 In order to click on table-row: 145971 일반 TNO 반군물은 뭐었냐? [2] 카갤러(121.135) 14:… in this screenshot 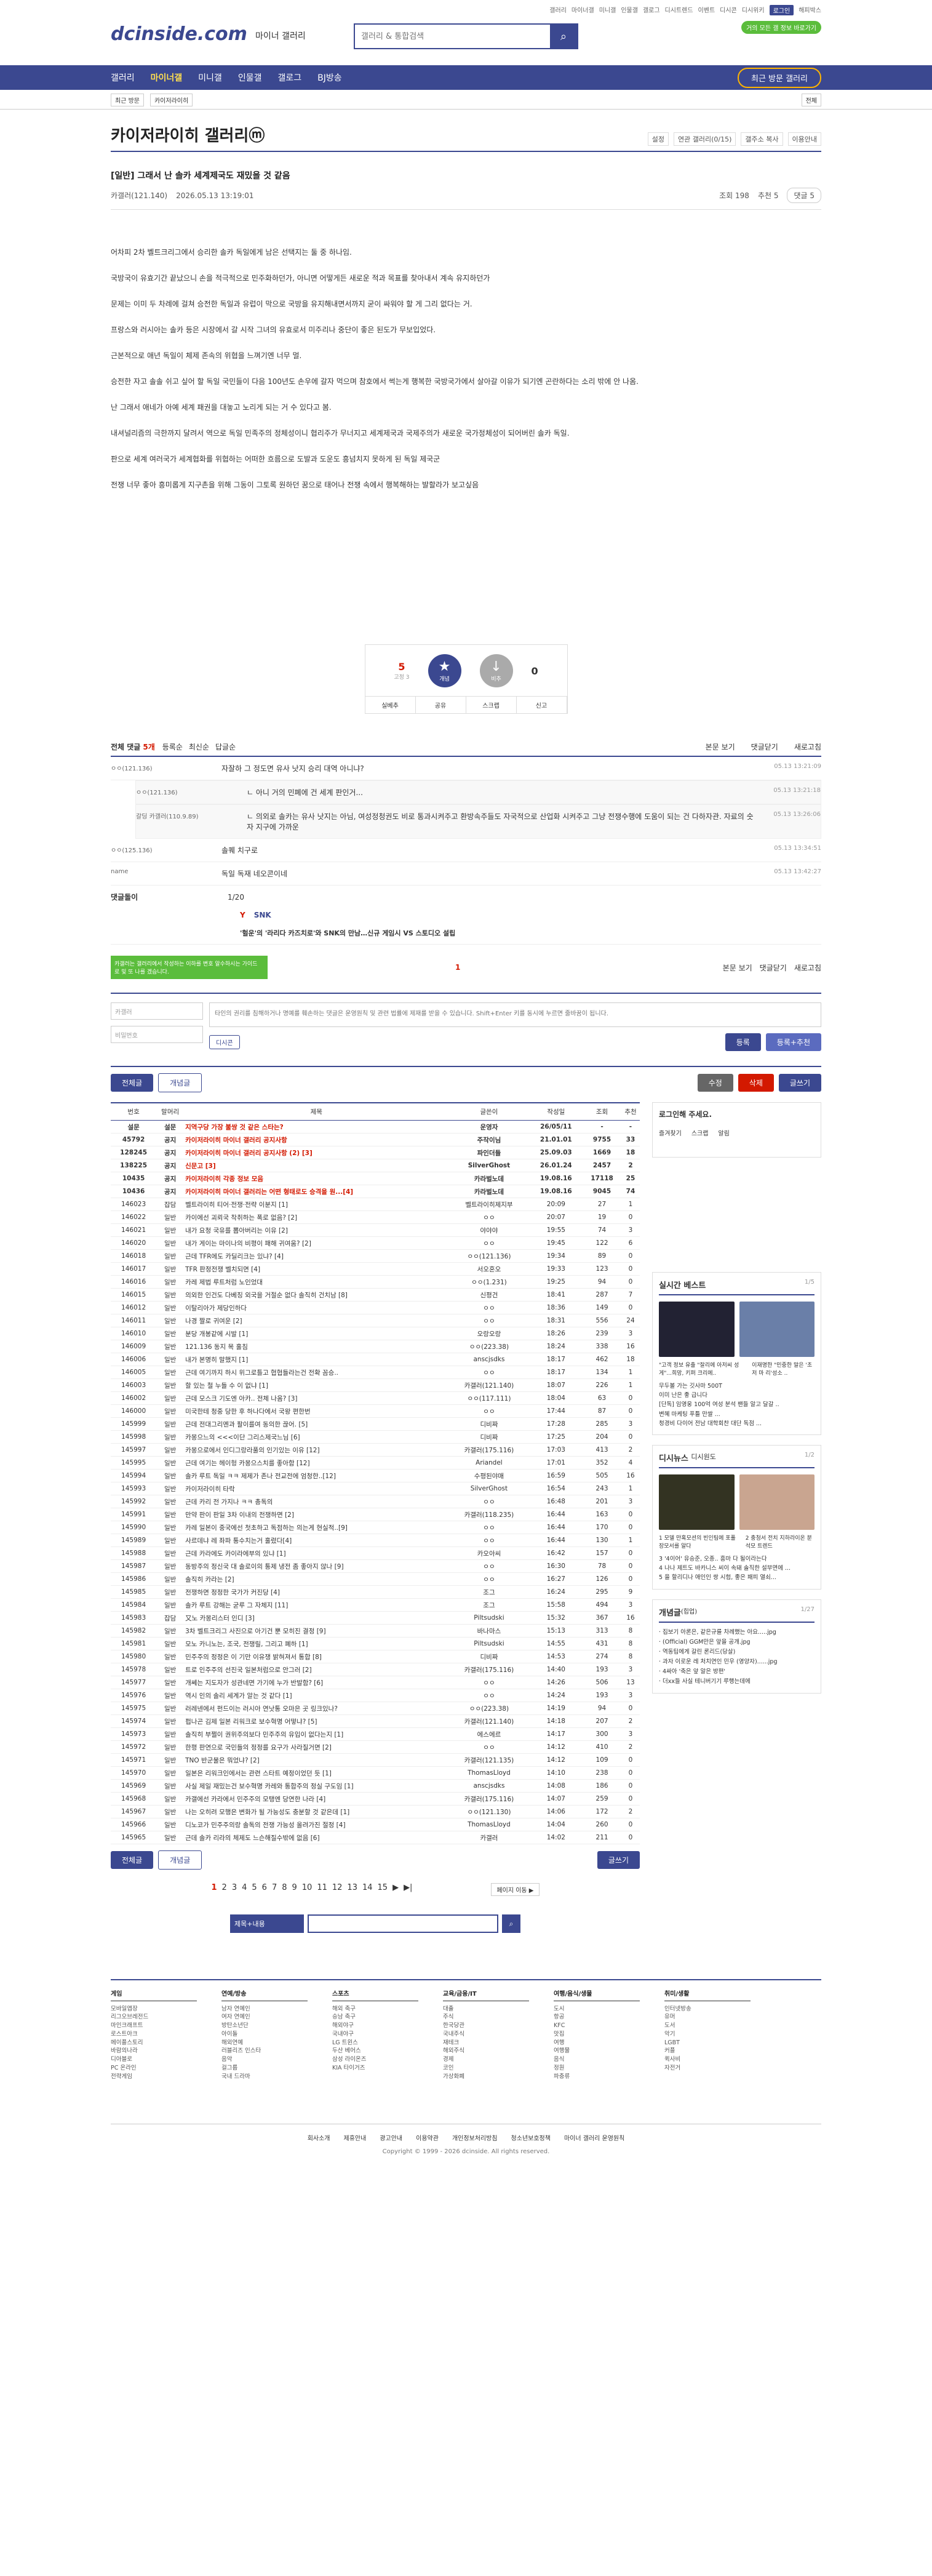, I will do `click(375, 1760)`.